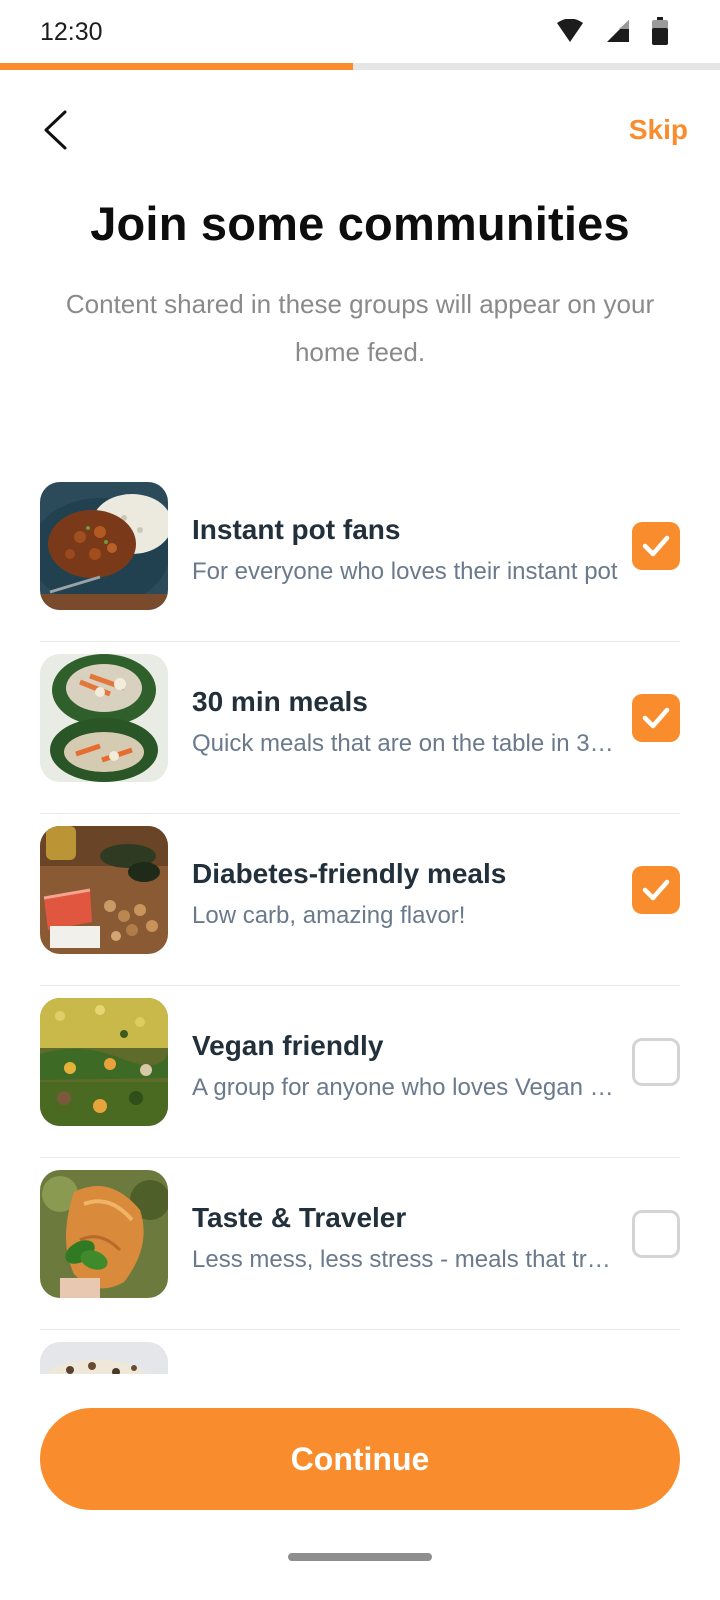  What do you see at coordinates (104, 718) in the screenshot?
I see `collard-green-wrap-photo` at bounding box center [104, 718].